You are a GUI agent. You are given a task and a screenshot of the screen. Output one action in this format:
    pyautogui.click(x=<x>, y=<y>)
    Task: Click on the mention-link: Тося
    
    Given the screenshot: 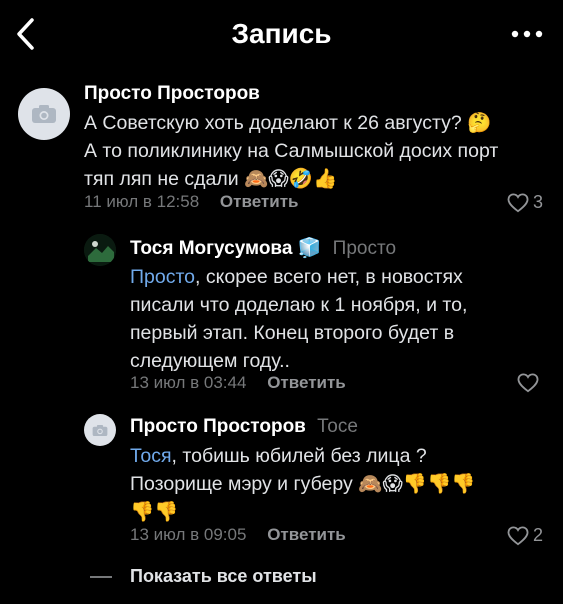 What is the action you would take?
    pyautogui.click(x=151, y=456)
    